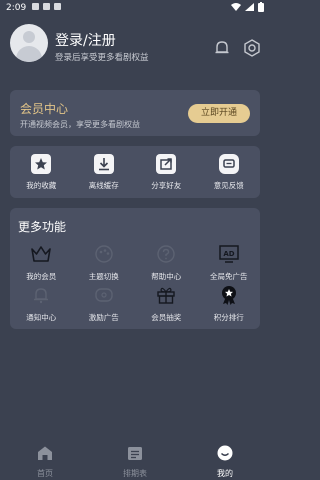  Describe the element at coordinates (229, 305) in the screenshot. I see `feature-points-ranking: 积分排行` at that location.